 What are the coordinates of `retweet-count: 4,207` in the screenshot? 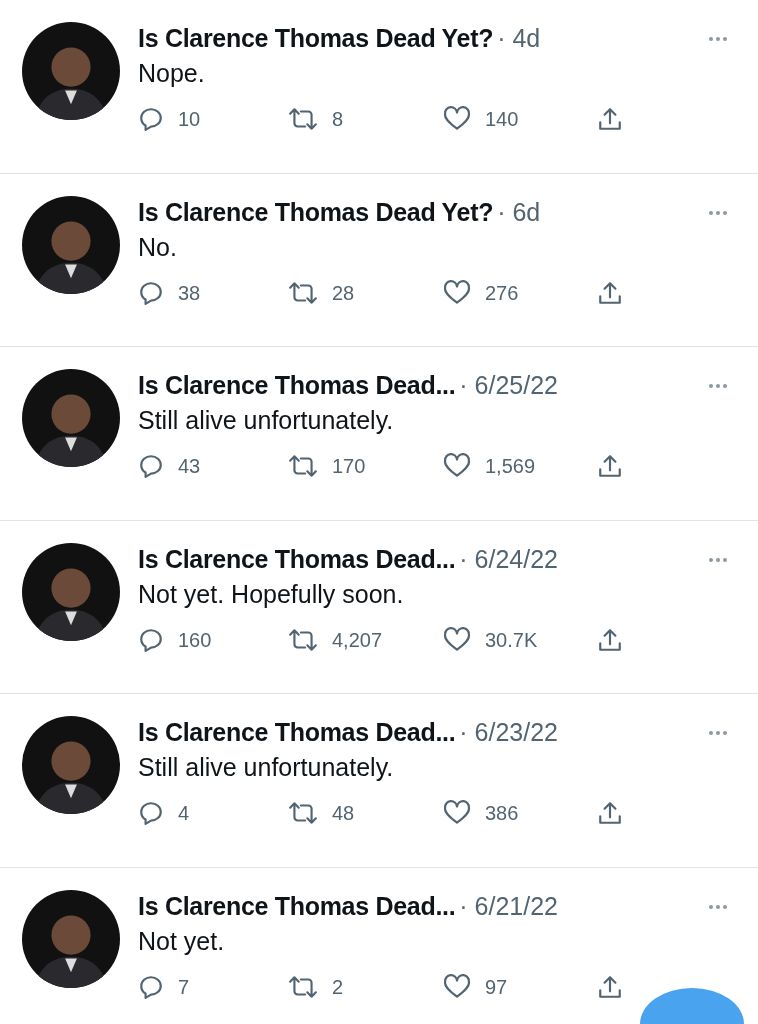 It's located at (357, 640).